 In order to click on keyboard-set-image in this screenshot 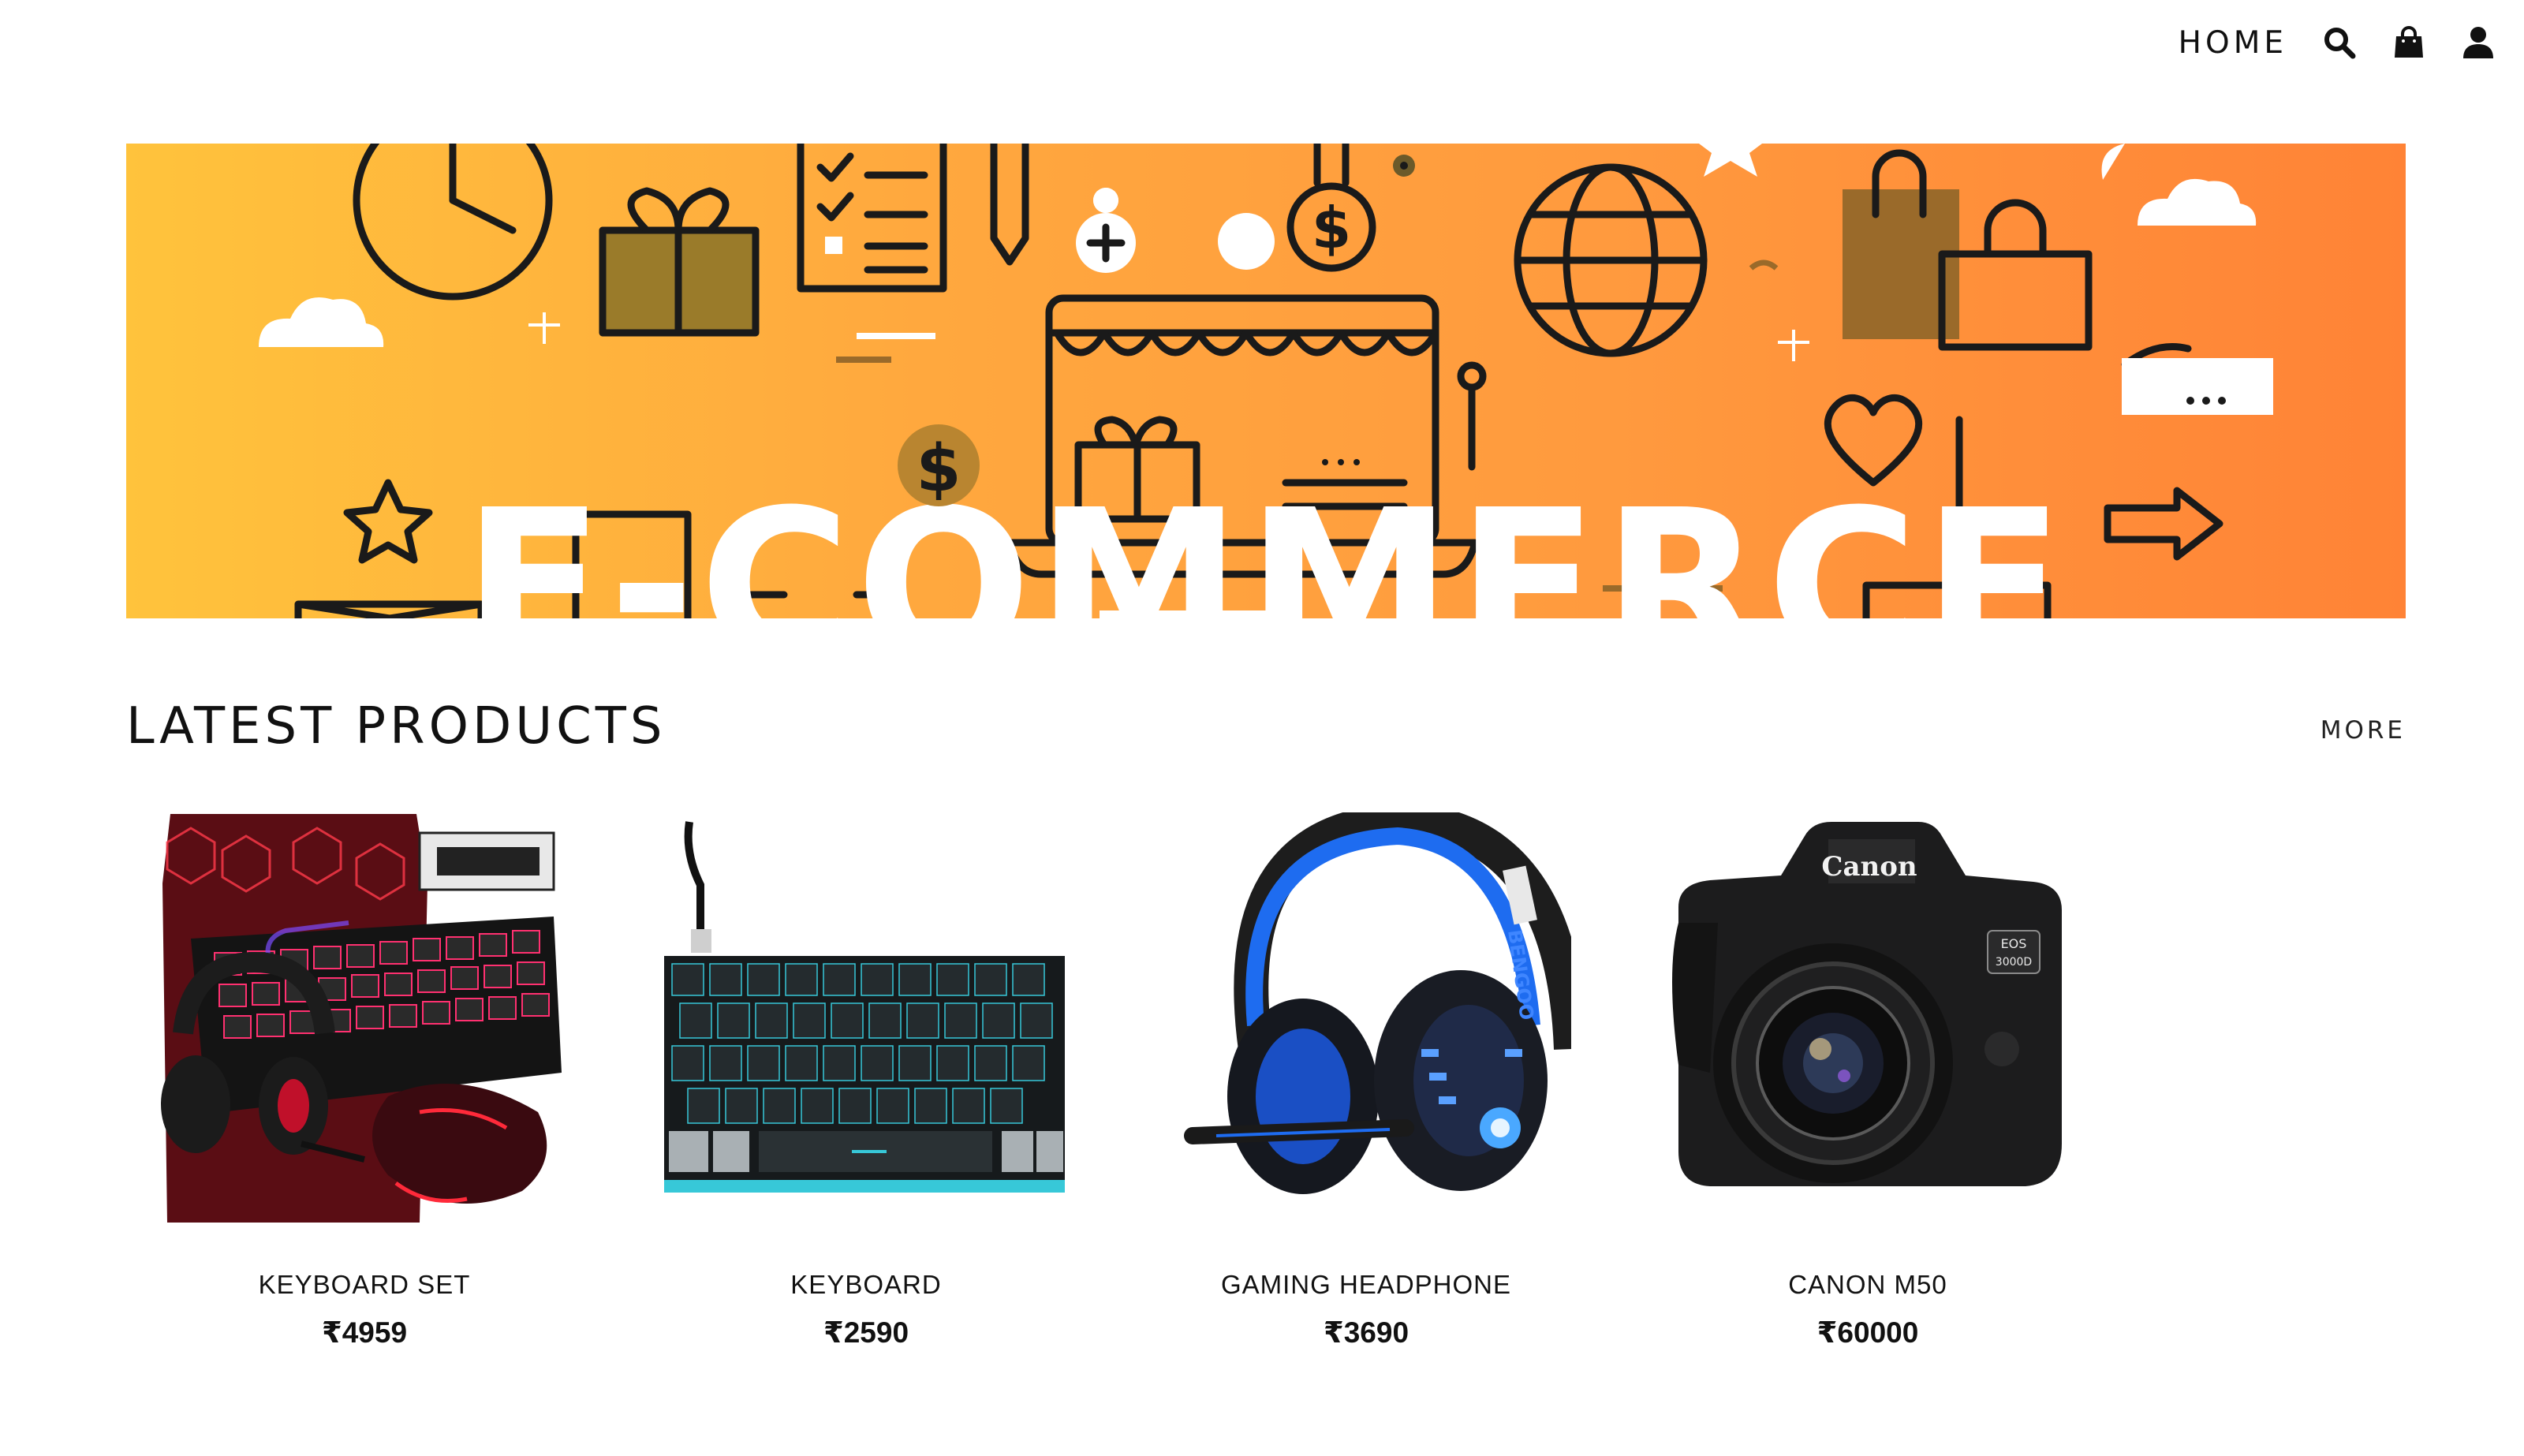, I will do `click(364, 1017)`.